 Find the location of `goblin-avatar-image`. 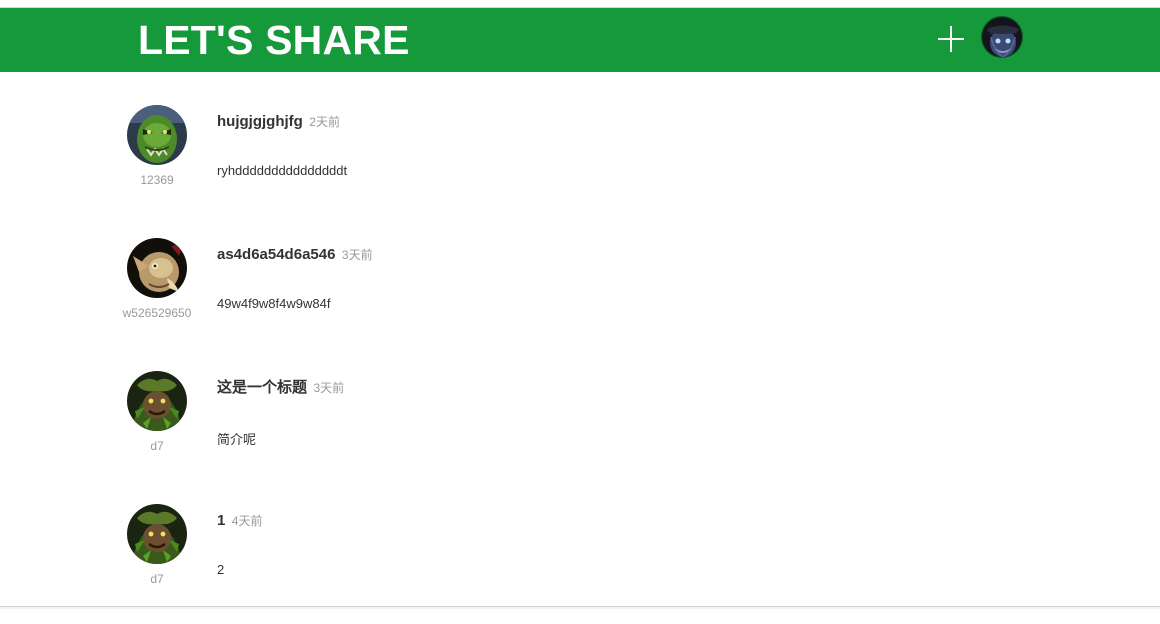

goblin-avatar-image is located at coordinates (157, 268).